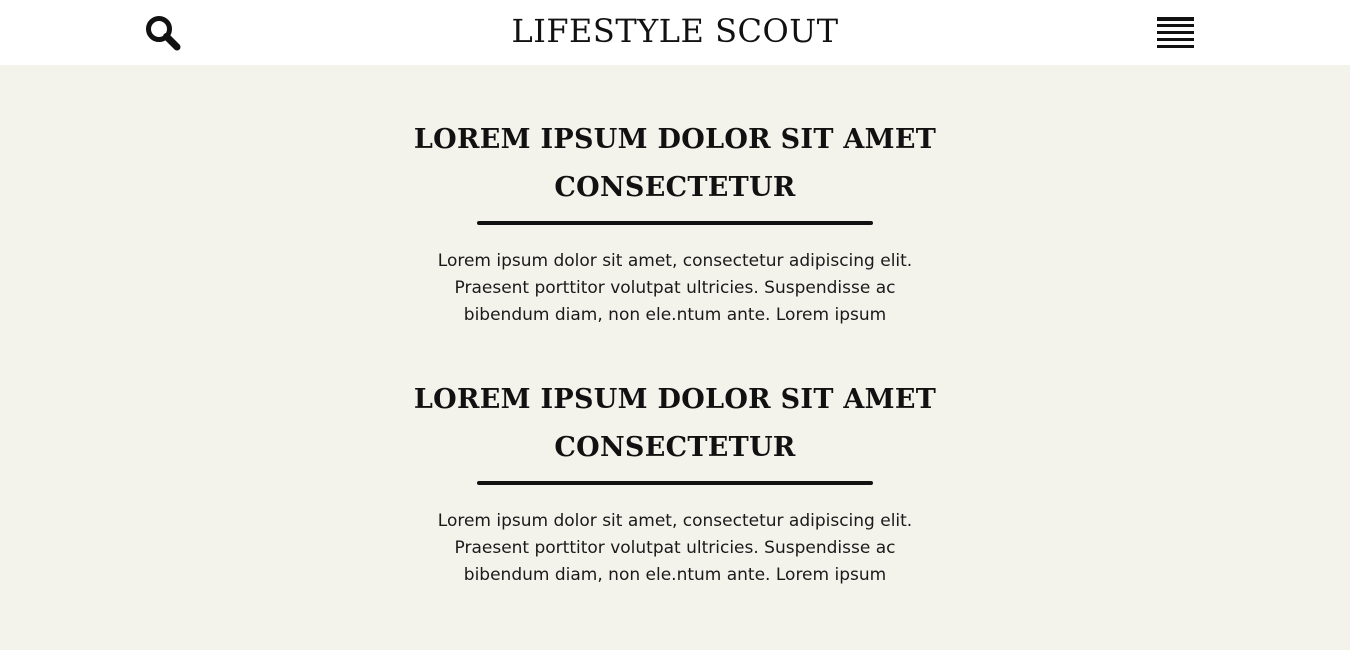 The height and width of the screenshot is (650, 1350). I want to click on search-icon, so click(163, 33).